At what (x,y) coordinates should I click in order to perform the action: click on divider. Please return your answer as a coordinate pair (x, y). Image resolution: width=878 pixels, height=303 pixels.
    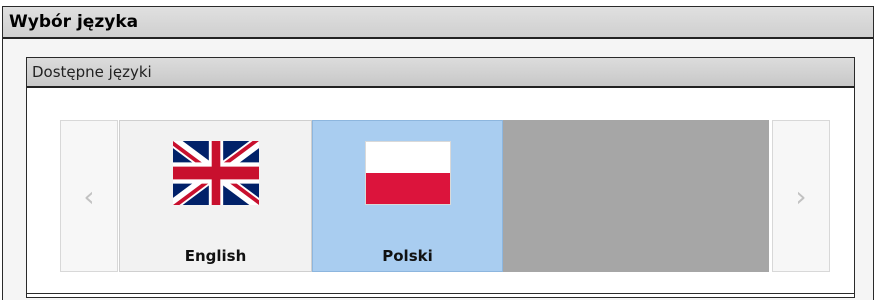
    Looking at the image, I should click on (440, 293).